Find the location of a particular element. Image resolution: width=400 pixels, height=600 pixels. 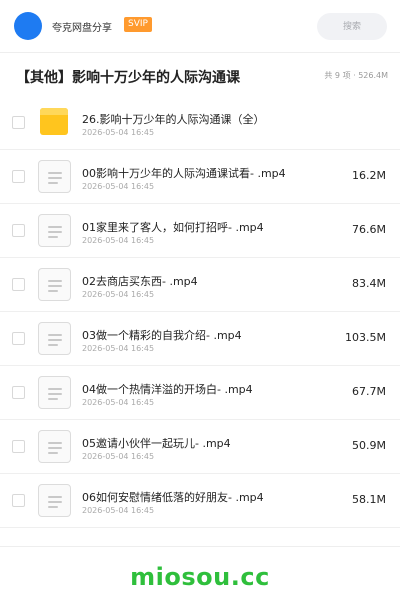

header-bar: 夸克网盘分享 SVIP is located at coordinates (200, 26).